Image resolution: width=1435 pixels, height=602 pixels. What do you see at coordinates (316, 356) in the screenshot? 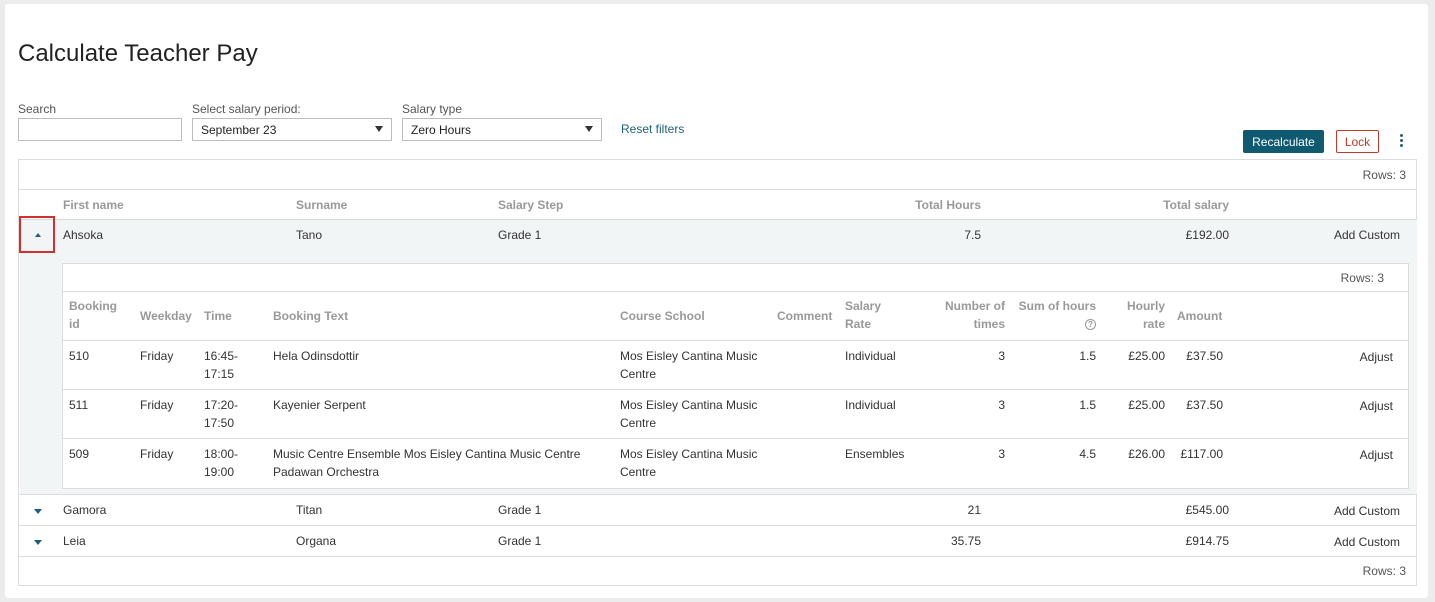
I see `booking-text-cell: Hela Odinsdottir` at bounding box center [316, 356].